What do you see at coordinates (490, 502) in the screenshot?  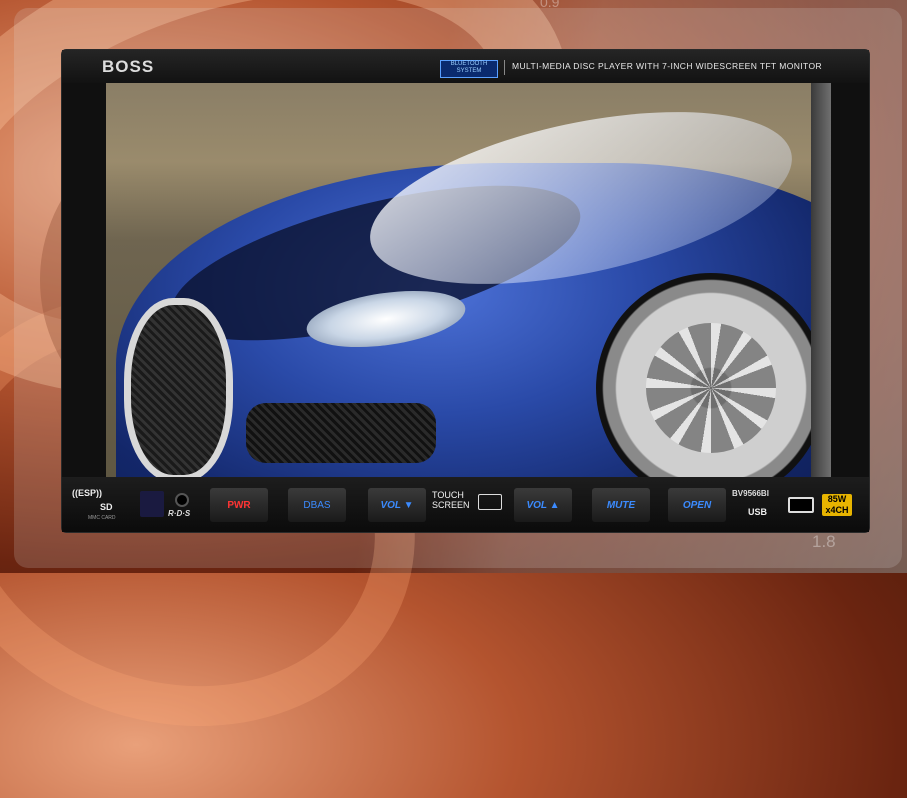 I see `touch-icon` at bounding box center [490, 502].